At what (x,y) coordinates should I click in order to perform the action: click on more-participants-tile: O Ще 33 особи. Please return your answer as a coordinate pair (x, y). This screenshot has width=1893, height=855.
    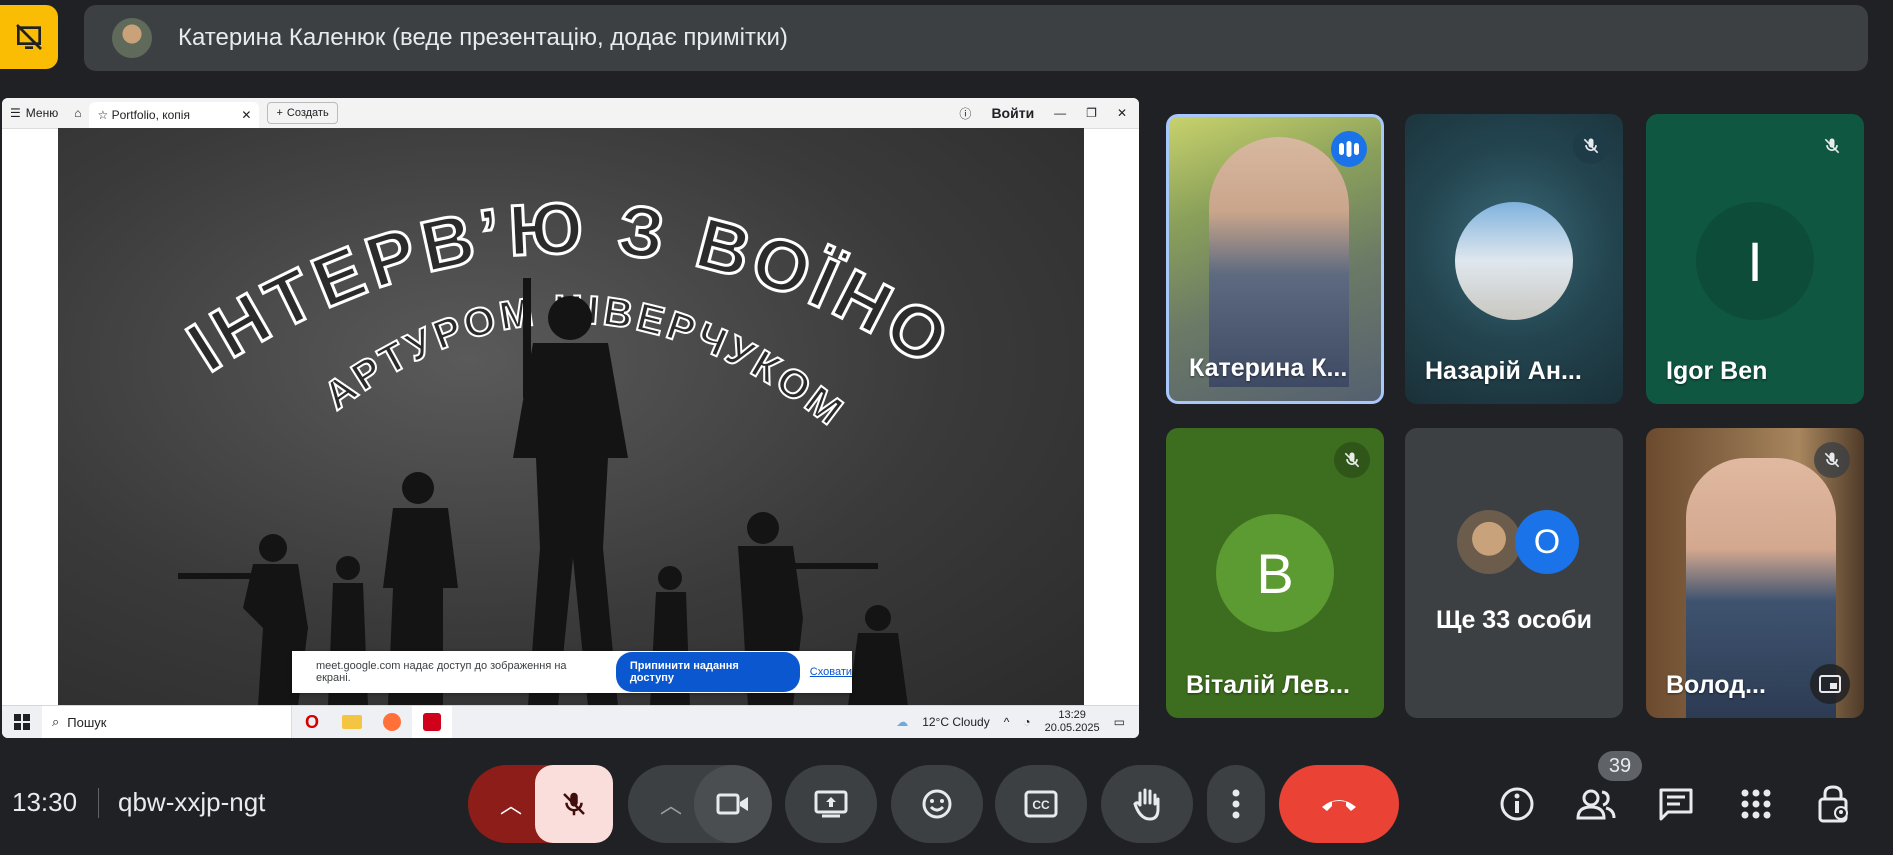
    Looking at the image, I should click on (1514, 573).